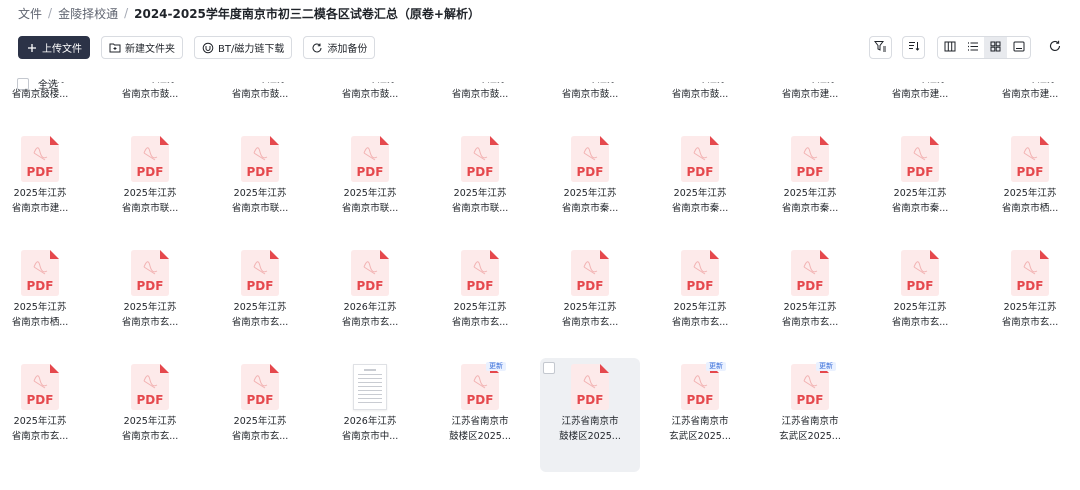  I want to click on document-thumbnail, so click(370, 387).